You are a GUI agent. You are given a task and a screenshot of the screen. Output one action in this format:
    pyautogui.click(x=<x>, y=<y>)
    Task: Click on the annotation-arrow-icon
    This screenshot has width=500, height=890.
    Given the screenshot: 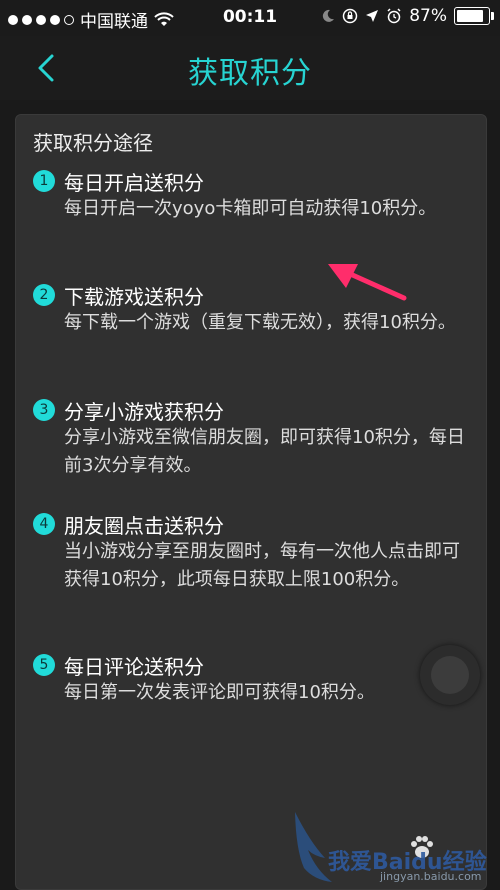 What is the action you would take?
    pyautogui.click(x=367, y=282)
    